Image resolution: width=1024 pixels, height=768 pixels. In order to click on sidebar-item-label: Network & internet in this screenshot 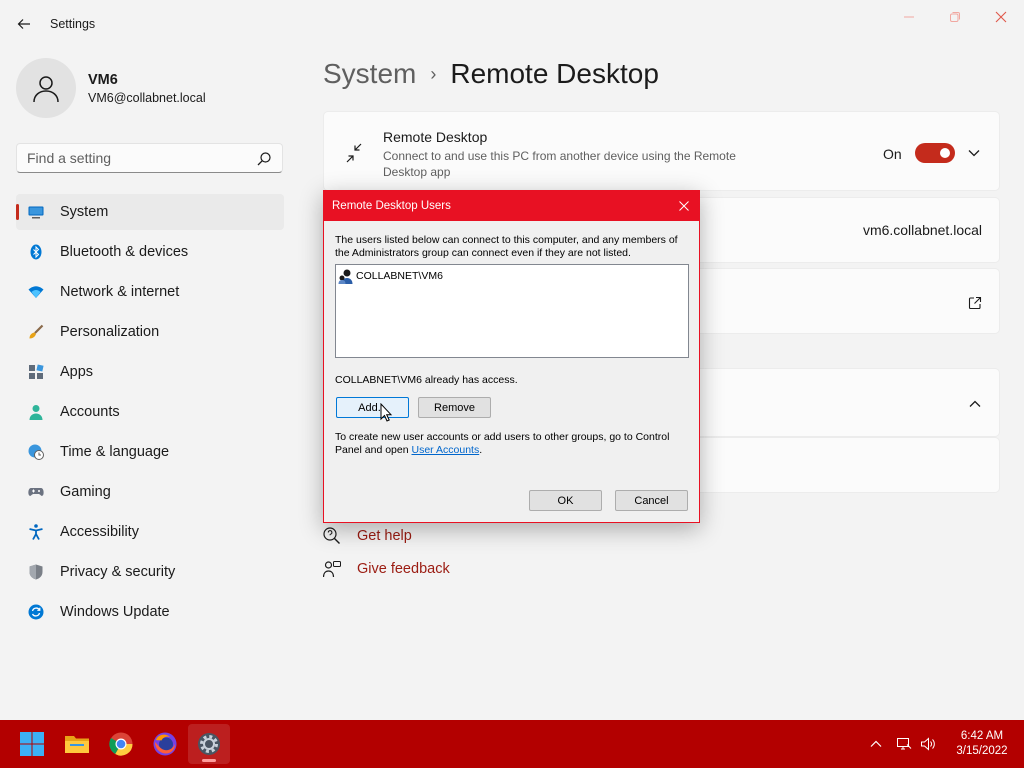, I will do `click(120, 292)`.